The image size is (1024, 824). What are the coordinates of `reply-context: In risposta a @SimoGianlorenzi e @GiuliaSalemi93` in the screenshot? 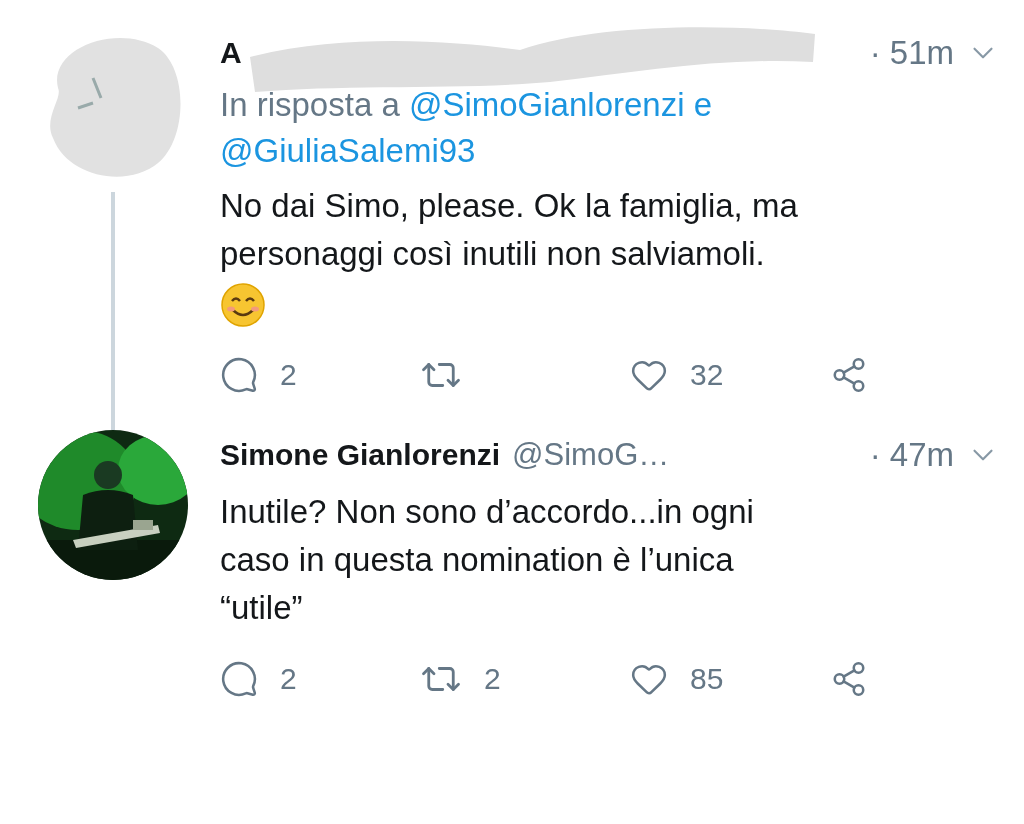 It's located at (467, 128).